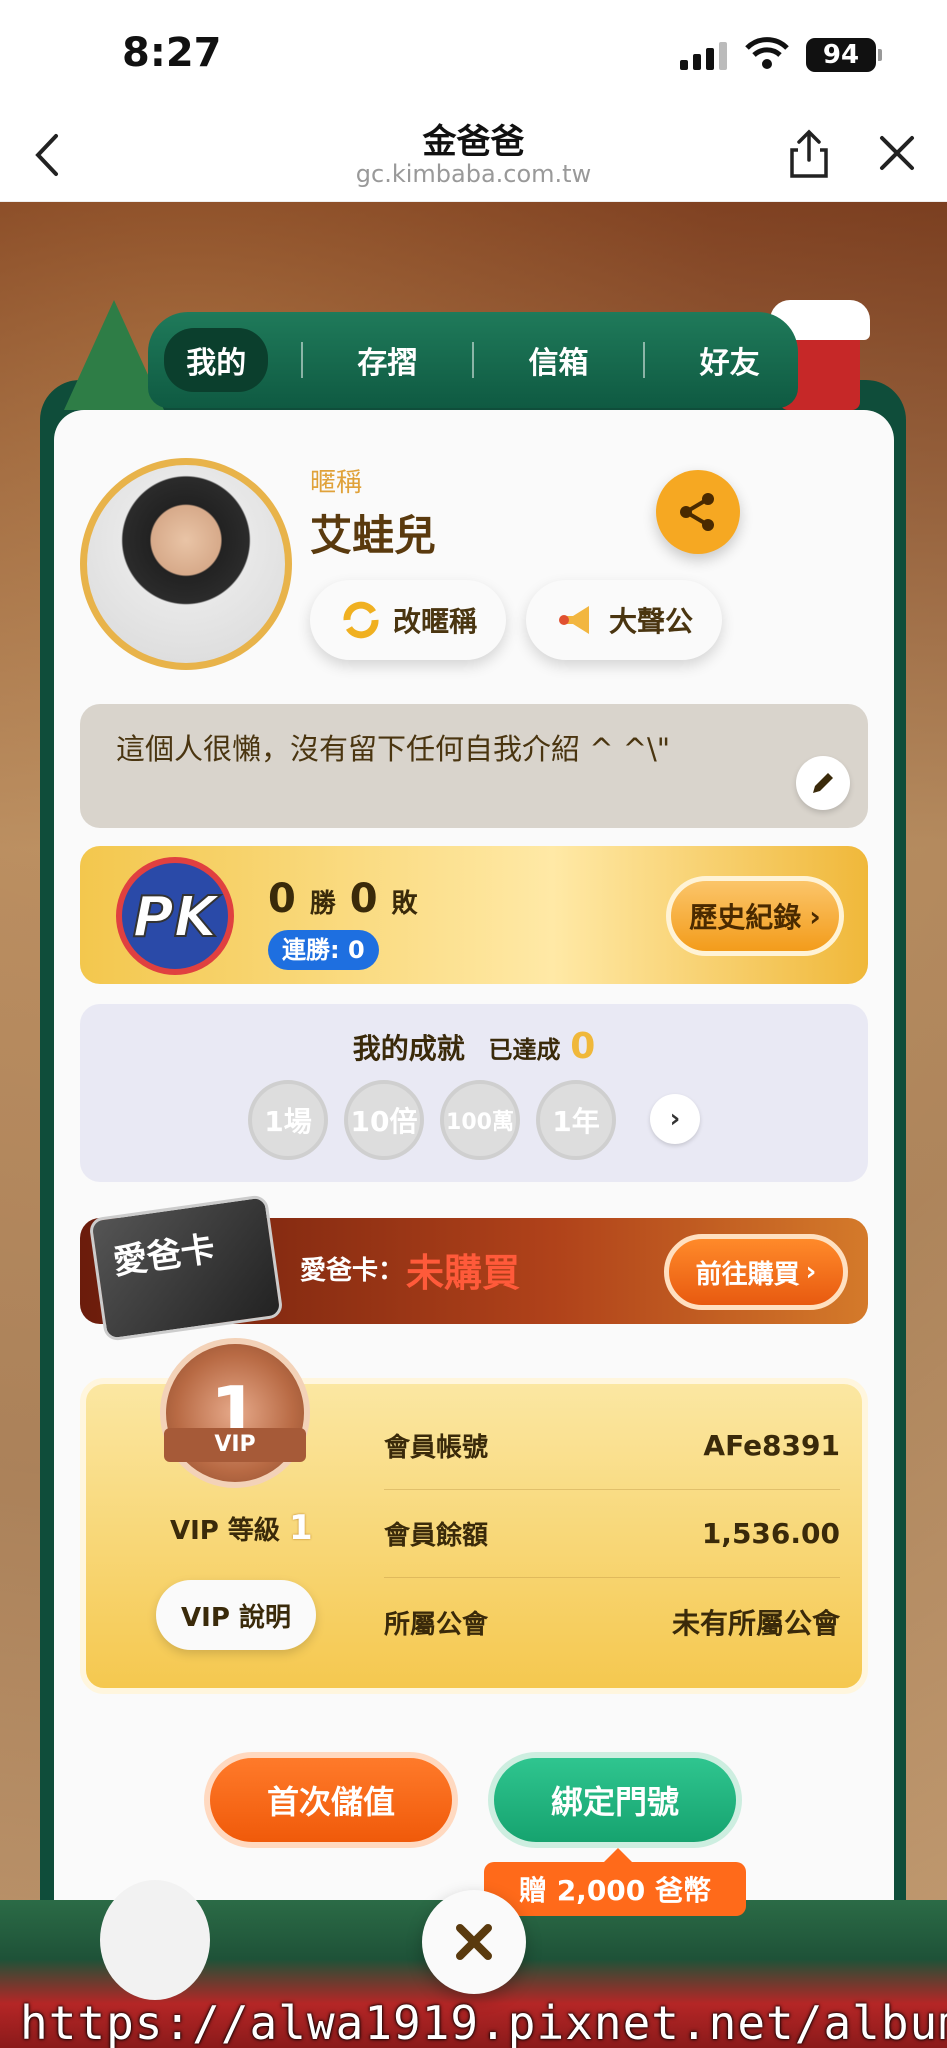  I want to click on wifi-icon, so click(767, 53).